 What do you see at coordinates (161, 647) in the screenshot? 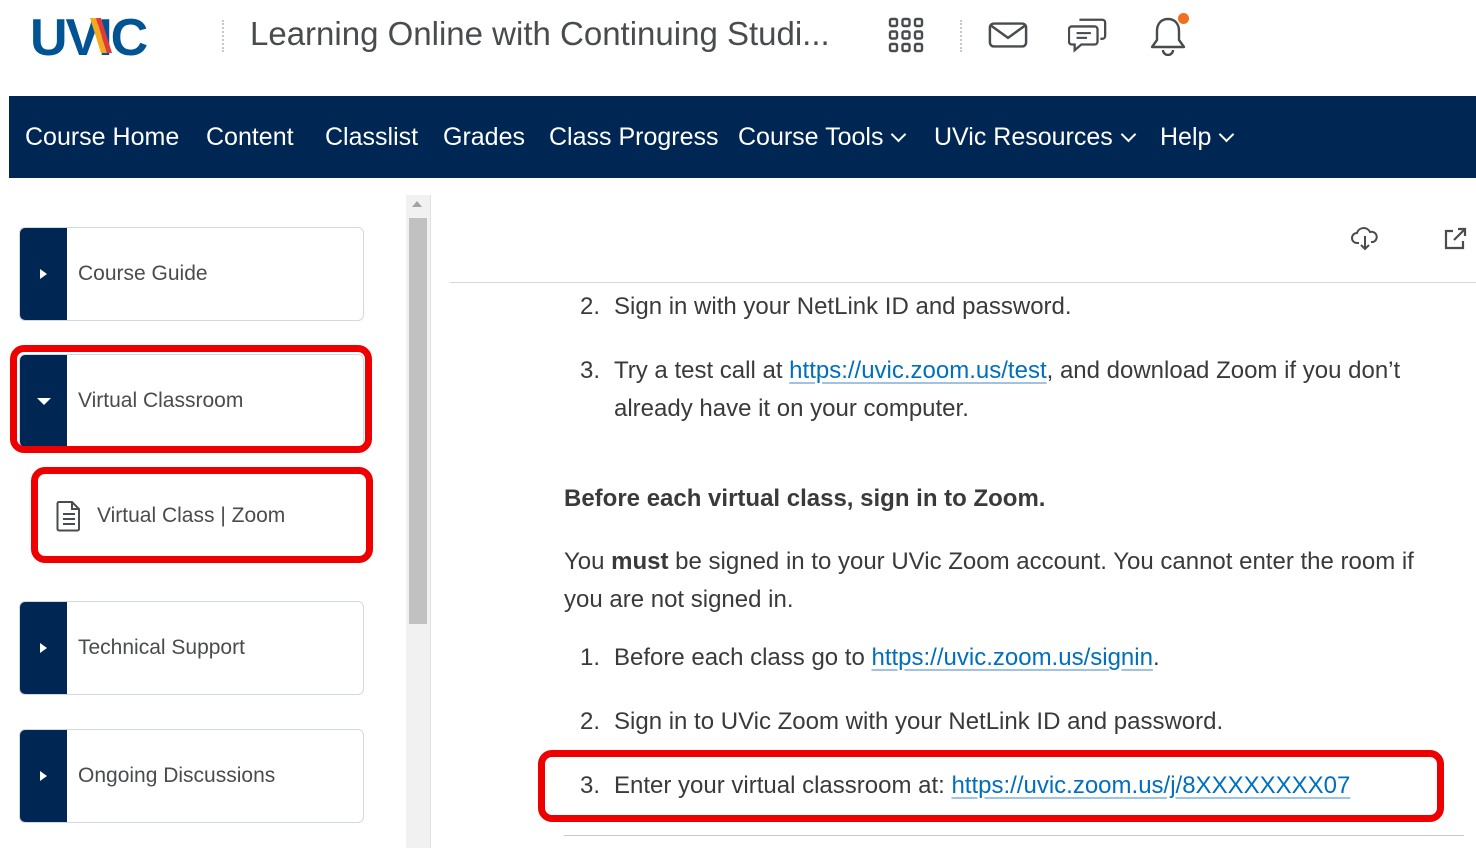
I see `toc-label: Technical Support` at bounding box center [161, 647].